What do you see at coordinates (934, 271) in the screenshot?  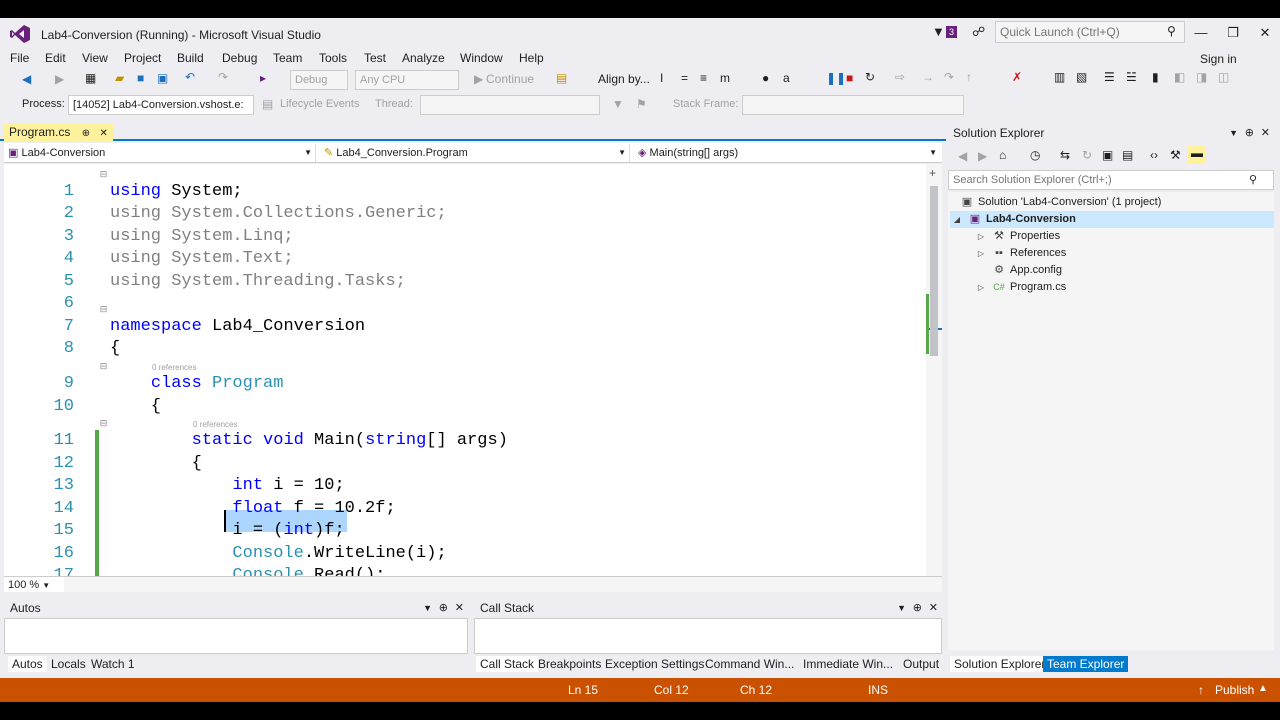 I see `scroll-thumb` at bounding box center [934, 271].